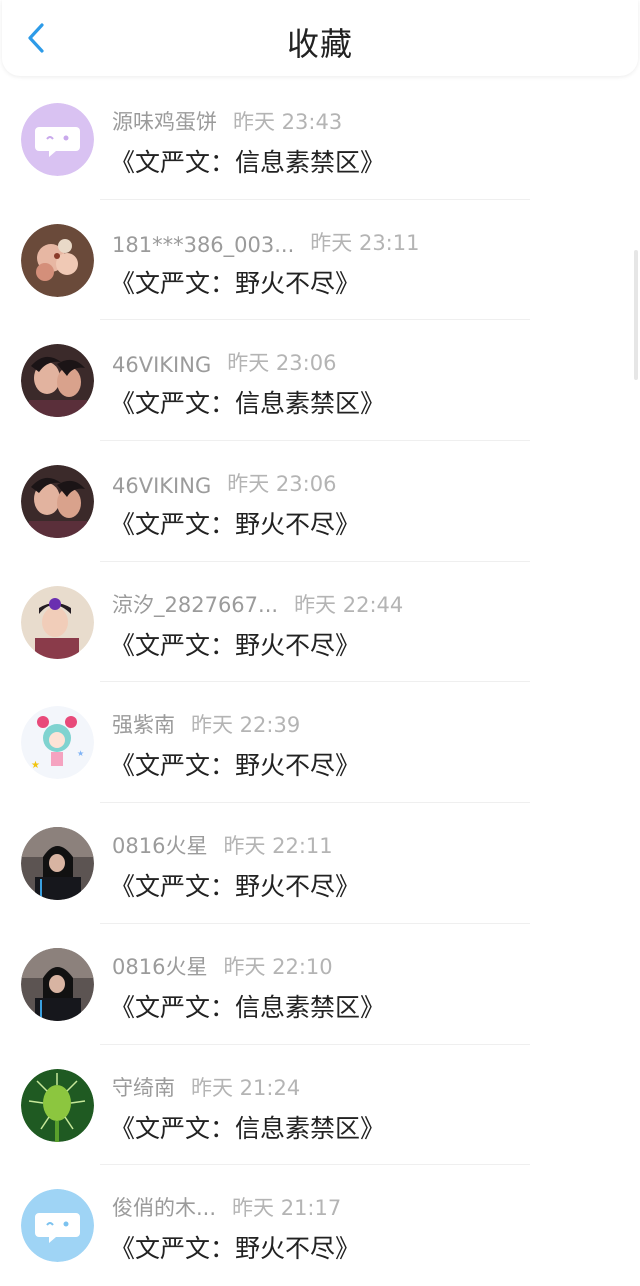 The image size is (640, 1286). What do you see at coordinates (143, 1087) in the screenshot?
I see `sender-name: 守绮南` at bounding box center [143, 1087].